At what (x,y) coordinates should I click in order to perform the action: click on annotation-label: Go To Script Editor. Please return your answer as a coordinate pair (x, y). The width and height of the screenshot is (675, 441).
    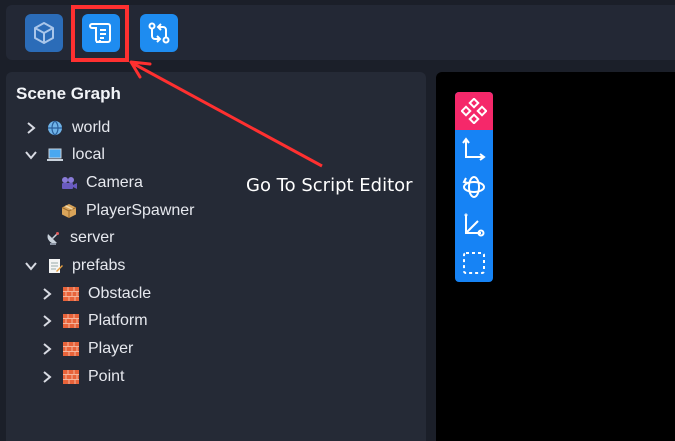
    Looking at the image, I should click on (329, 185).